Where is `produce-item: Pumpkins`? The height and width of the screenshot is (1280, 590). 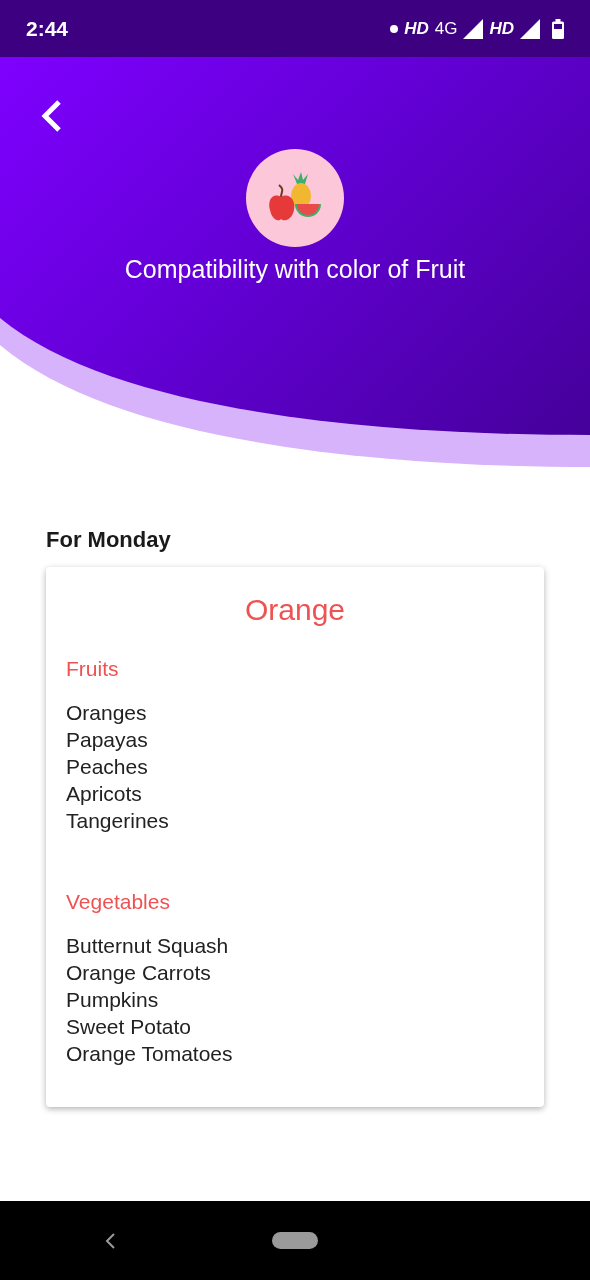
produce-item: Pumpkins is located at coordinates (113, 1000).